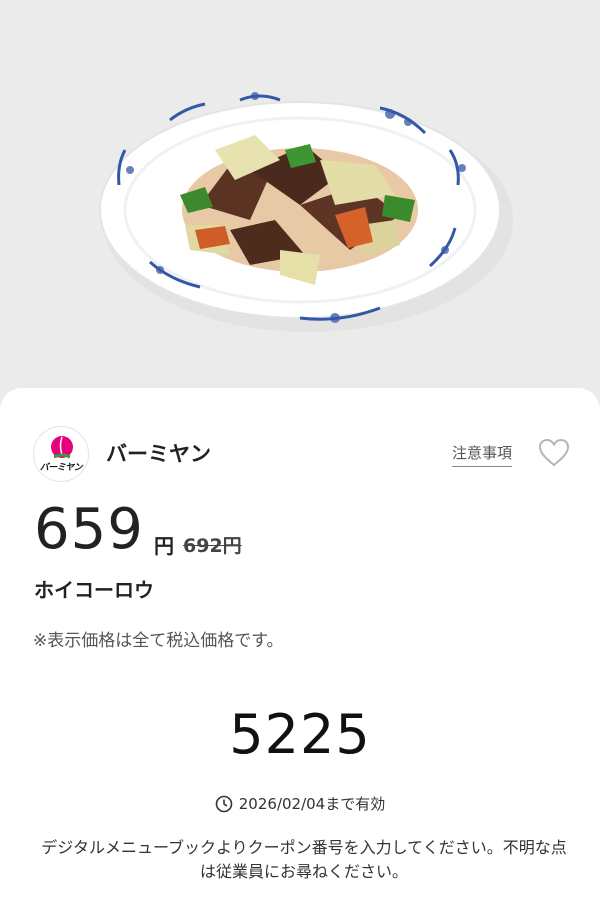 This screenshot has width=600, height=900. Describe the element at coordinates (158, 454) in the screenshot. I see `brand-name: バーミヤン` at that location.